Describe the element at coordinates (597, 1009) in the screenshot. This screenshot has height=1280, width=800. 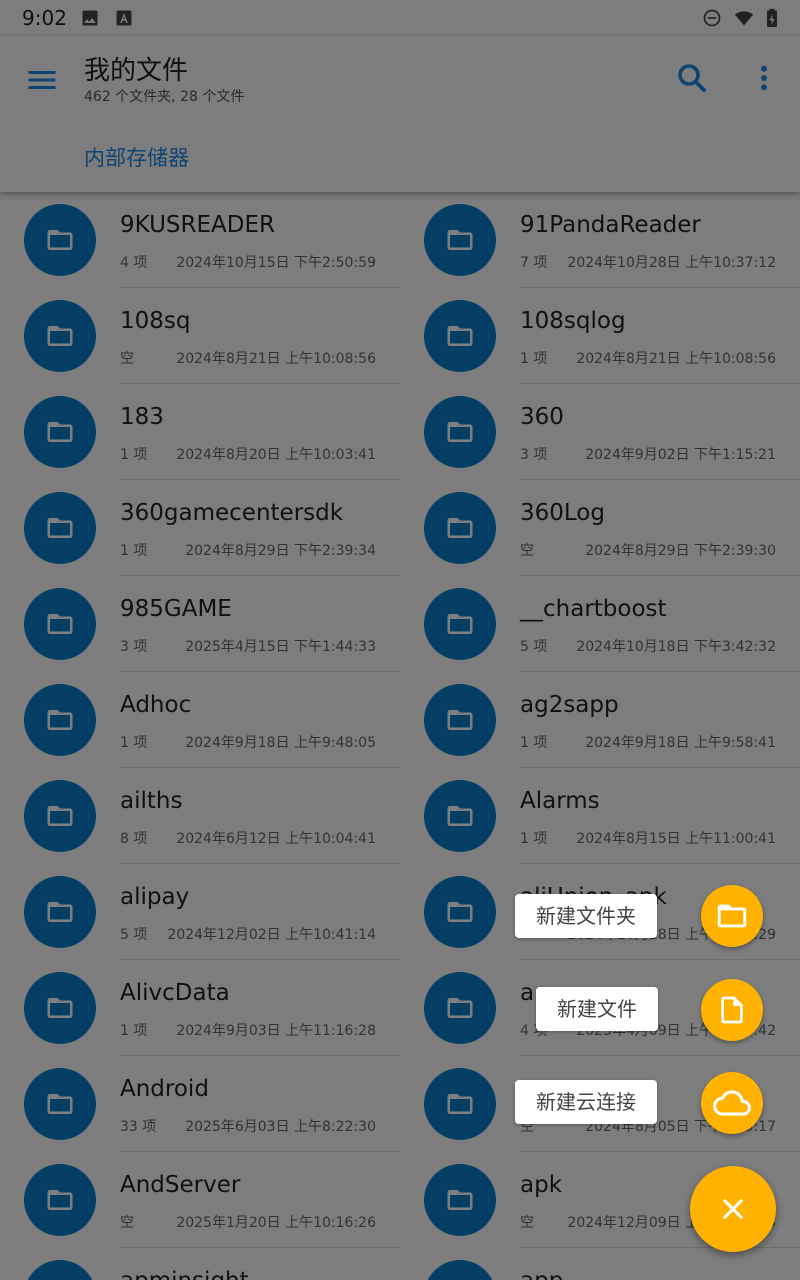
I see `new-file-label: 新建文件` at that location.